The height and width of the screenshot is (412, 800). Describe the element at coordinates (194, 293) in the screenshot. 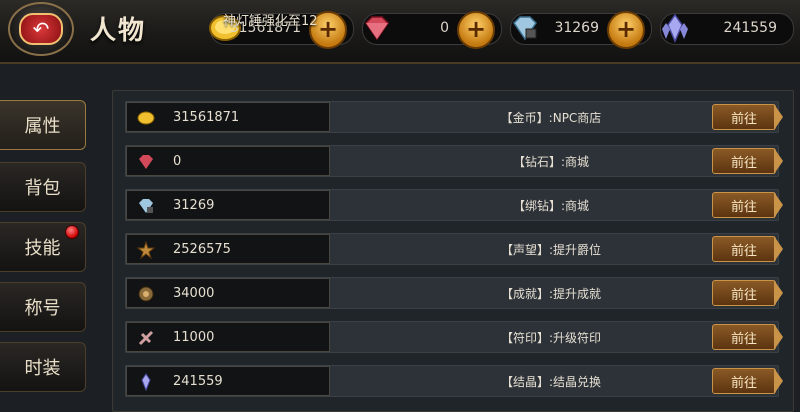

I see `row-value: 34000` at that location.